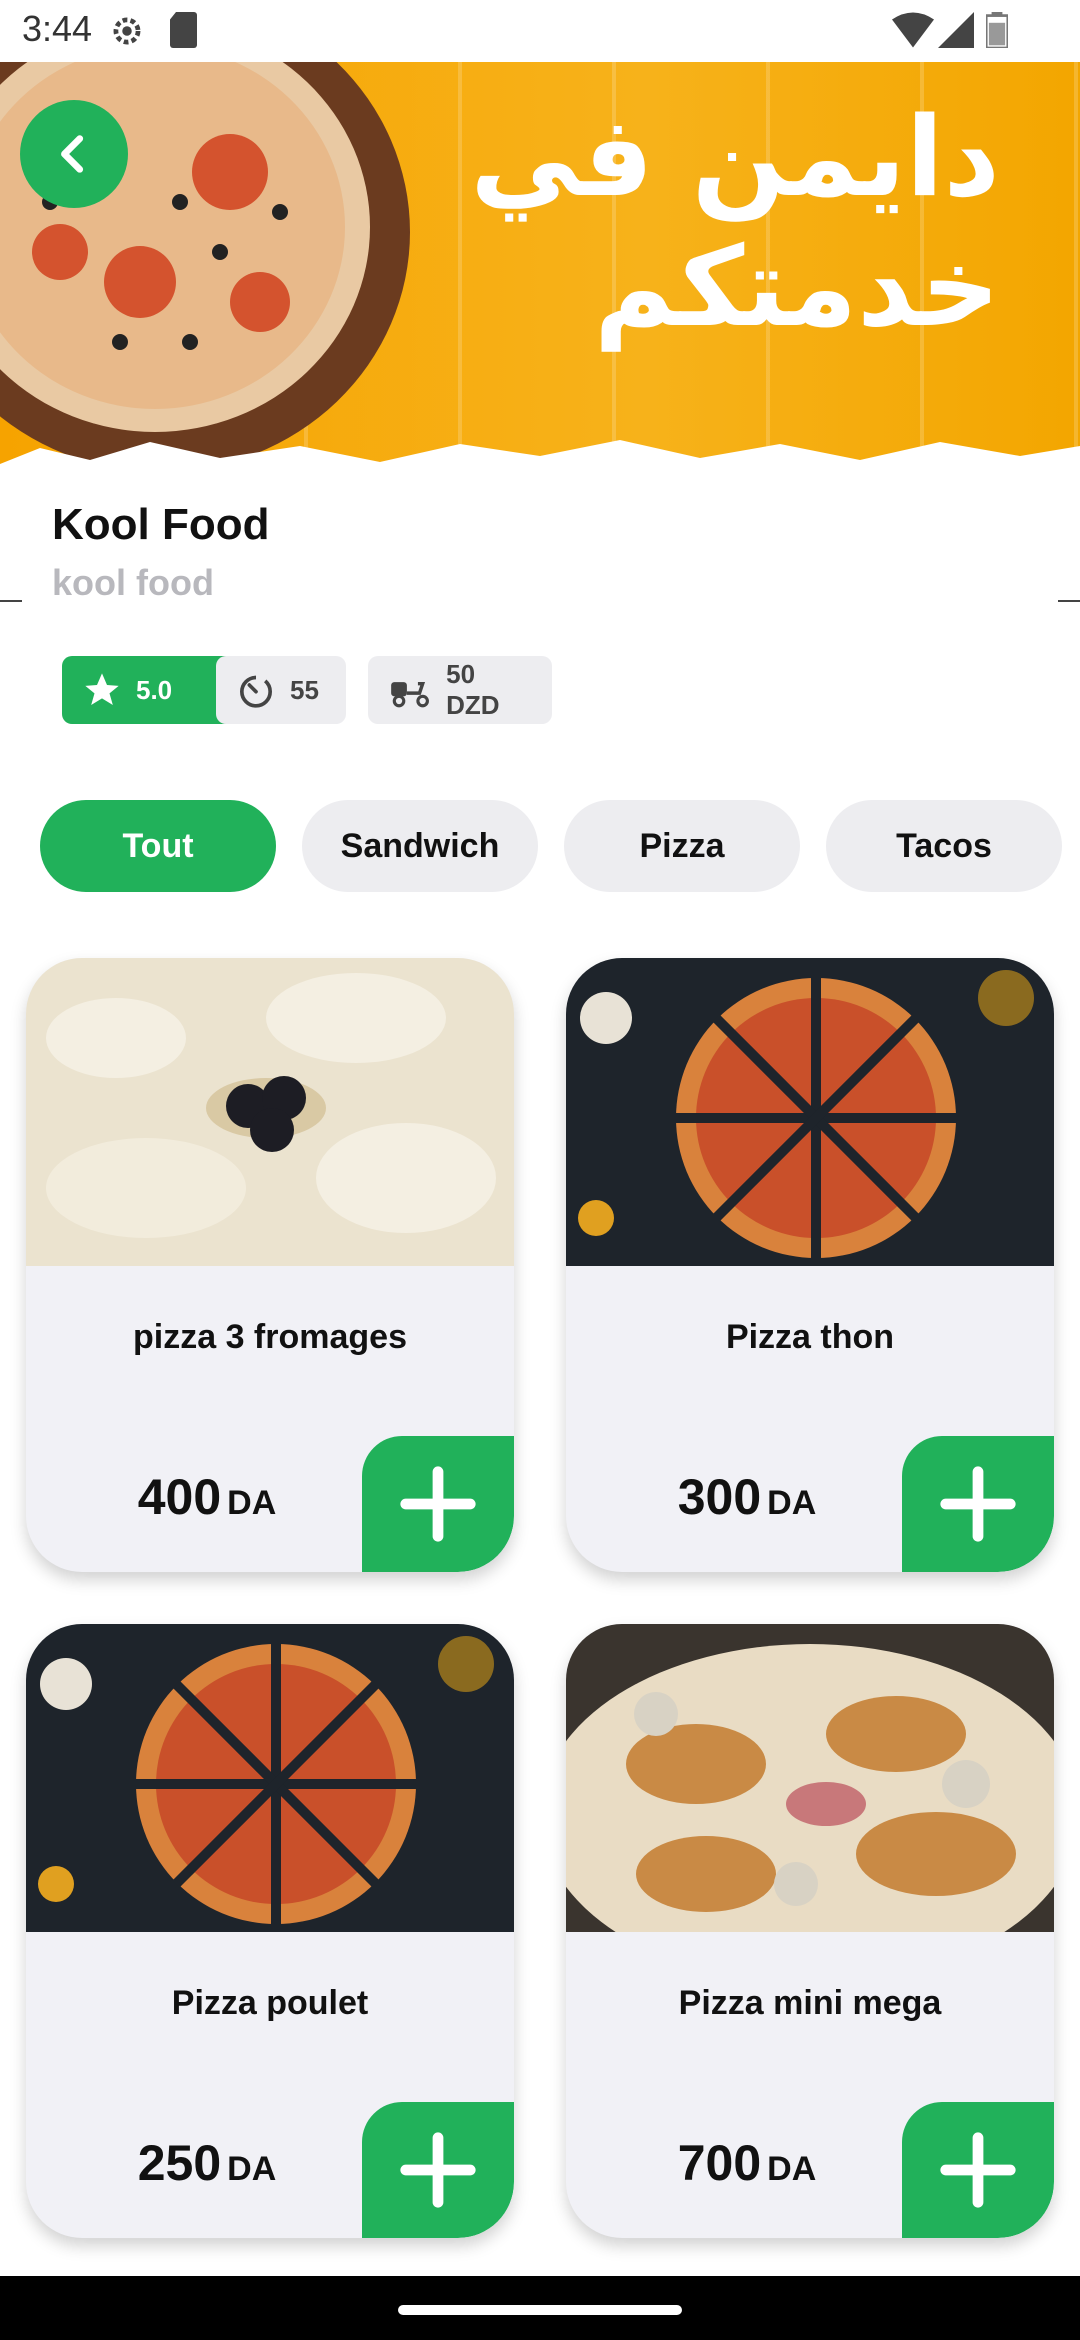 The height and width of the screenshot is (2340, 1080). I want to click on restaurant-subtitle: kool food, so click(133, 582).